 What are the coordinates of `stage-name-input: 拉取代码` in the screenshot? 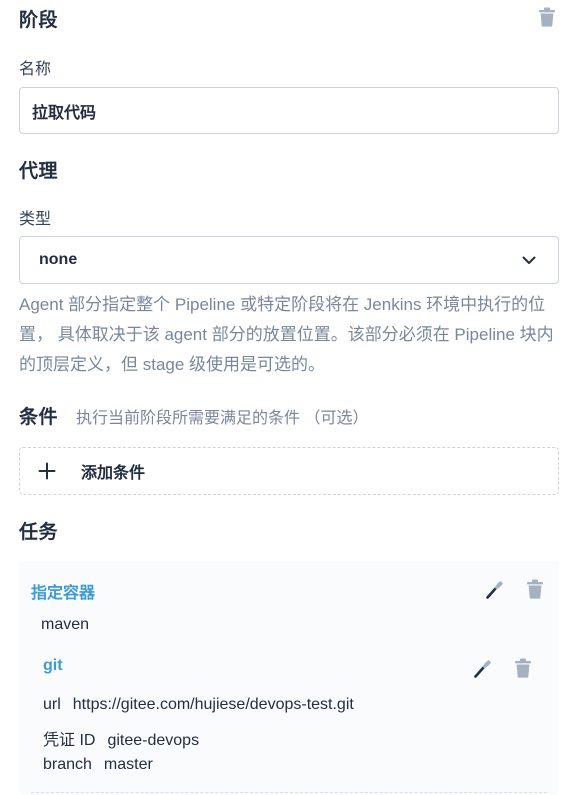 It's located at (289, 110).